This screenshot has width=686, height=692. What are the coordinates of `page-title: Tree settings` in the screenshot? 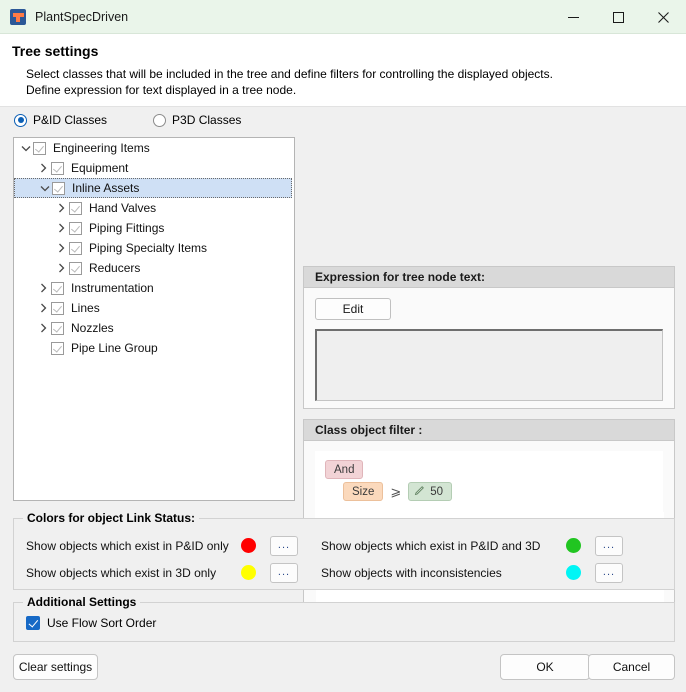 It's located at (55, 51).